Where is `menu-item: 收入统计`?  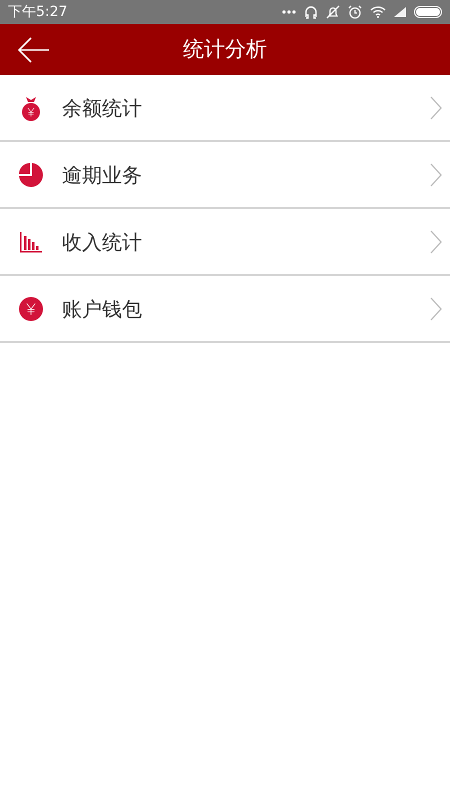 menu-item: 收入统计 is located at coordinates (225, 242).